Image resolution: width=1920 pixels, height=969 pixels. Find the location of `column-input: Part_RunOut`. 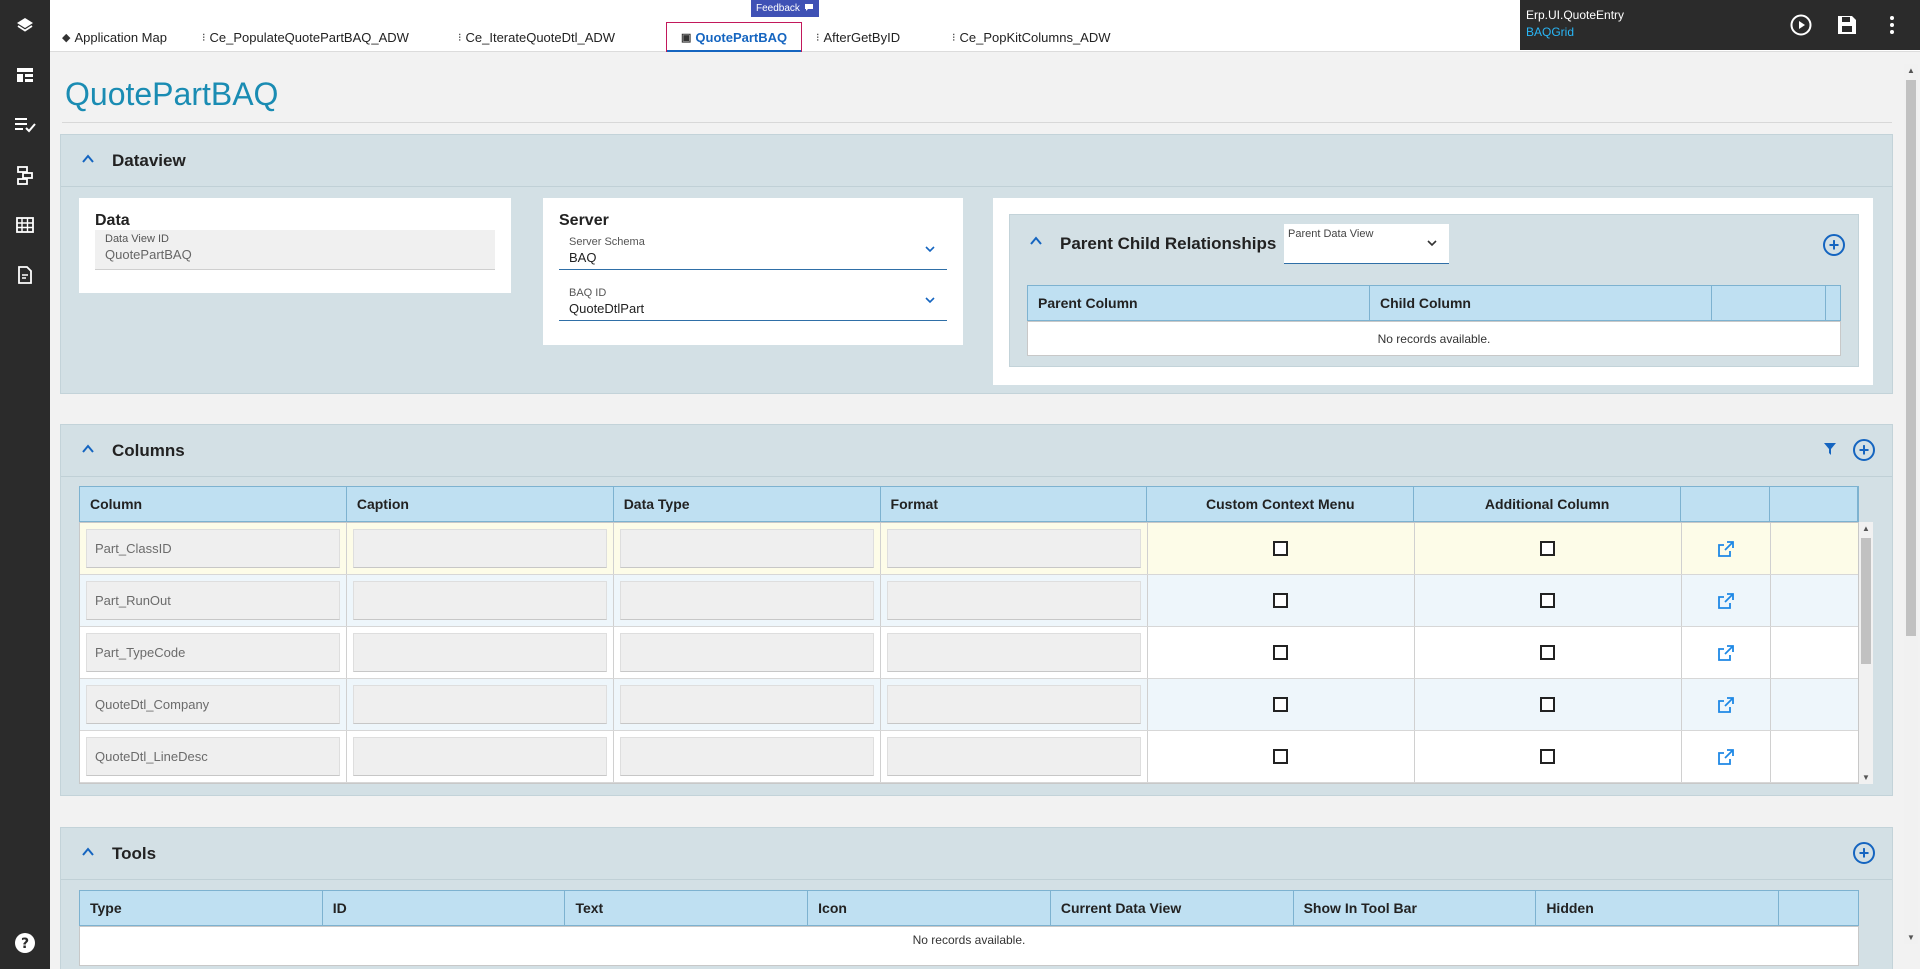

column-input: Part_RunOut is located at coordinates (213, 600).